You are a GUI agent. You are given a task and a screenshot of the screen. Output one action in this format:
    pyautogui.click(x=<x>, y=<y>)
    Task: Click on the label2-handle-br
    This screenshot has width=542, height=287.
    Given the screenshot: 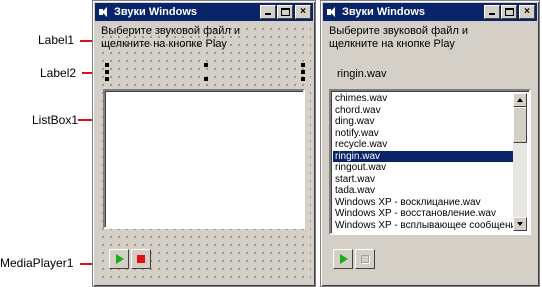 What is the action you would take?
    pyautogui.click(x=303, y=79)
    